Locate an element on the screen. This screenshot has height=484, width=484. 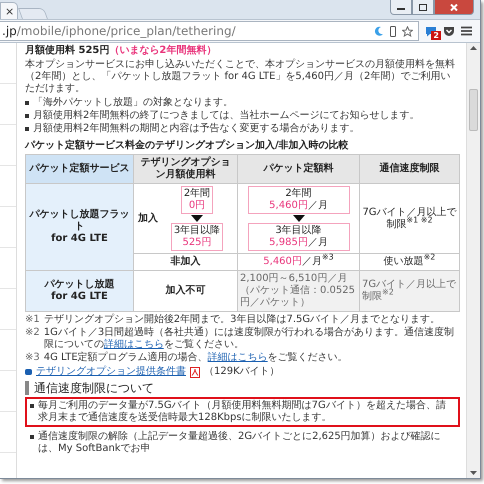
bullet-text: 月額使用料2年間無料の期間と内容は予告なく変更する場合があります。 is located at coordinates (196, 129).